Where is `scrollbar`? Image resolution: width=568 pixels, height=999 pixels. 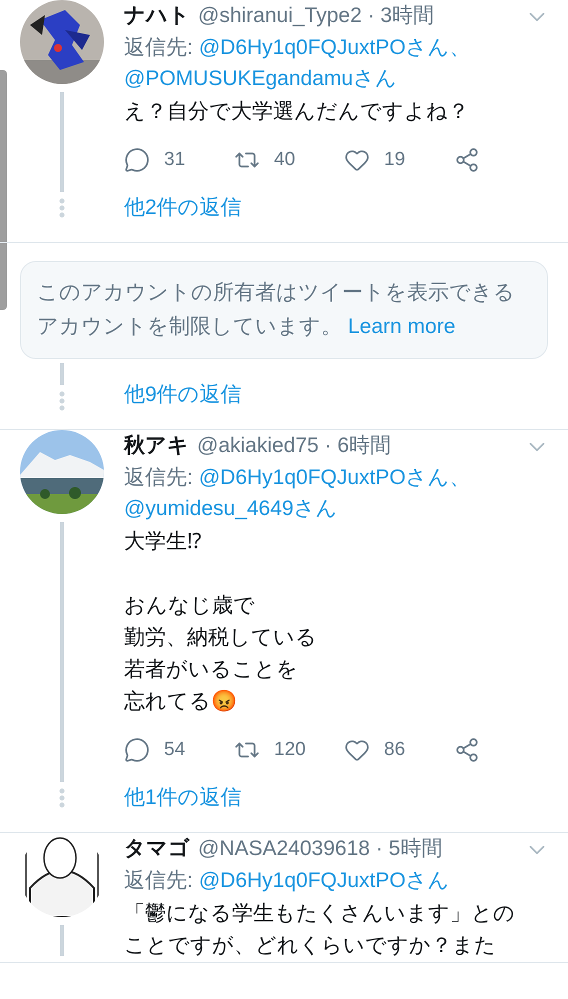 scrollbar is located at coordinates (3, 190).